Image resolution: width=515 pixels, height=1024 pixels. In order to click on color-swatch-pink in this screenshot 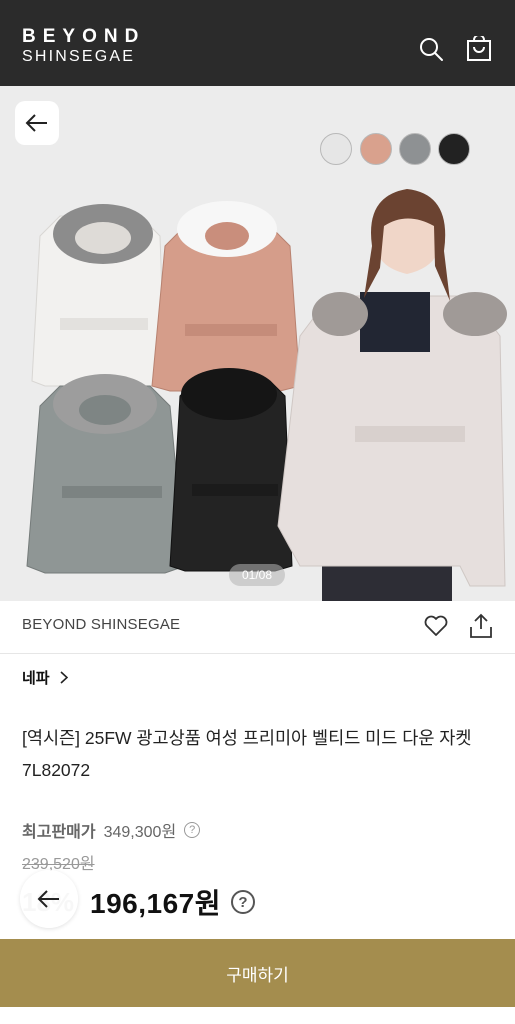, I will do `click(376, 149)`.